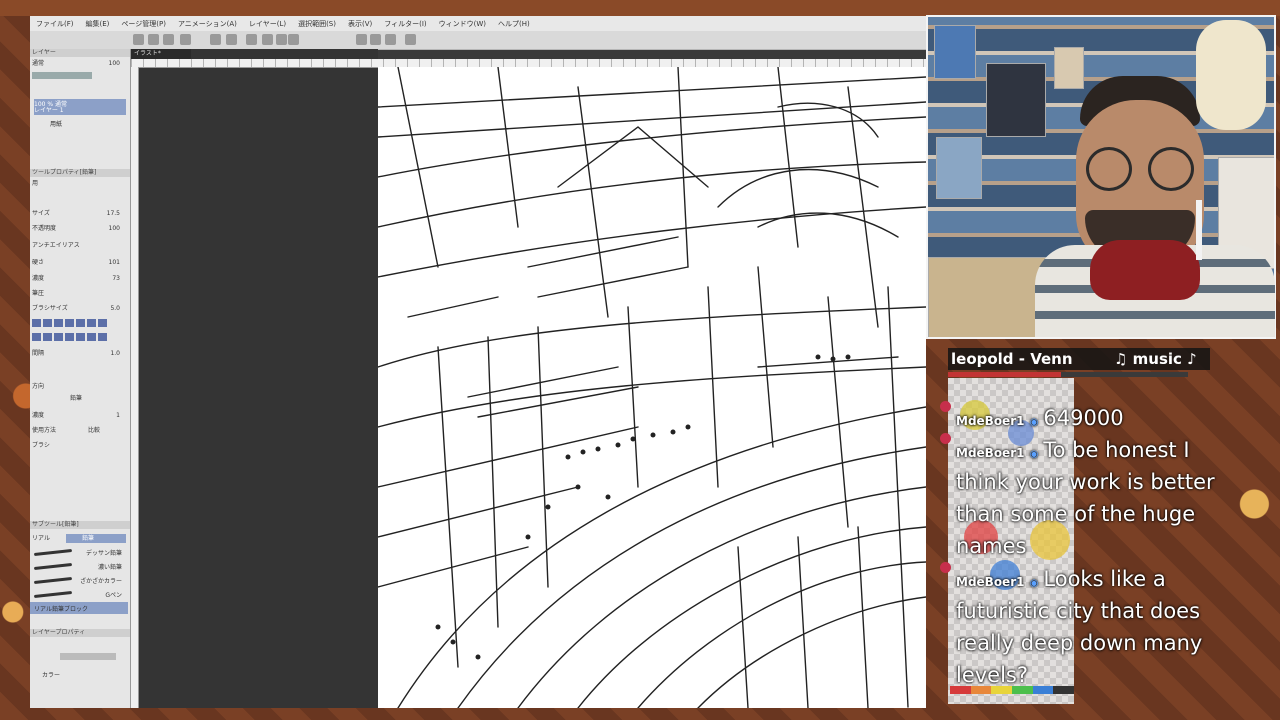 The image size is (1280, 720). I want to click on property-pressure: 筆圧, so click(80, 293).